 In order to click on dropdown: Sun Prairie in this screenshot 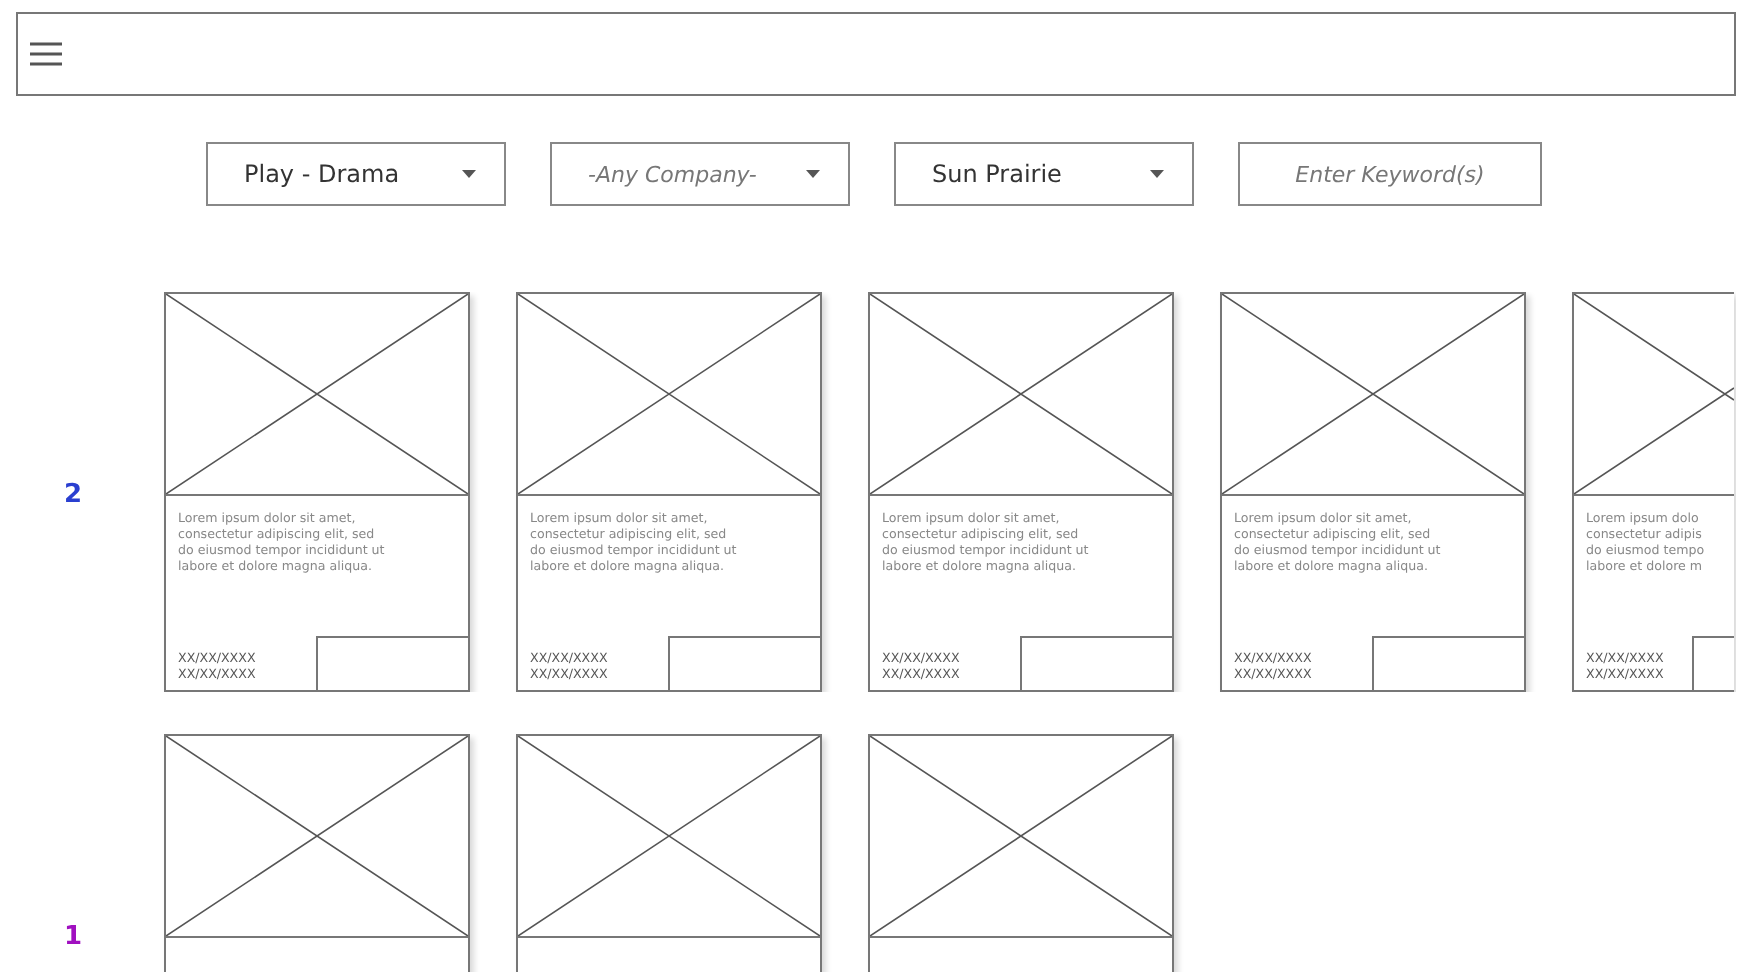, I will do `click(1044, 174)`.